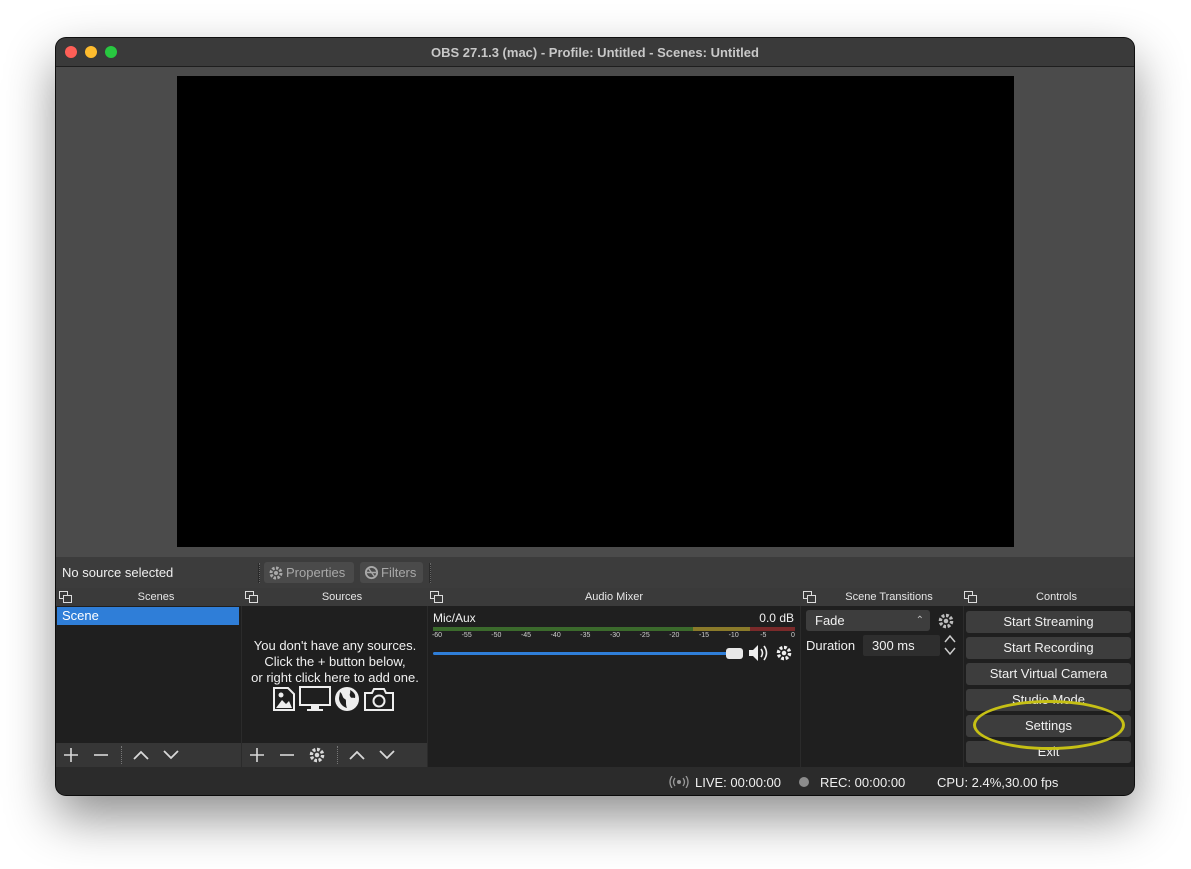 The height and width of the screenshot is (869, 1191). Describe the element at coordinates (763, 635) in the screenshot. I see `meter-tick-label: -5` at that location.